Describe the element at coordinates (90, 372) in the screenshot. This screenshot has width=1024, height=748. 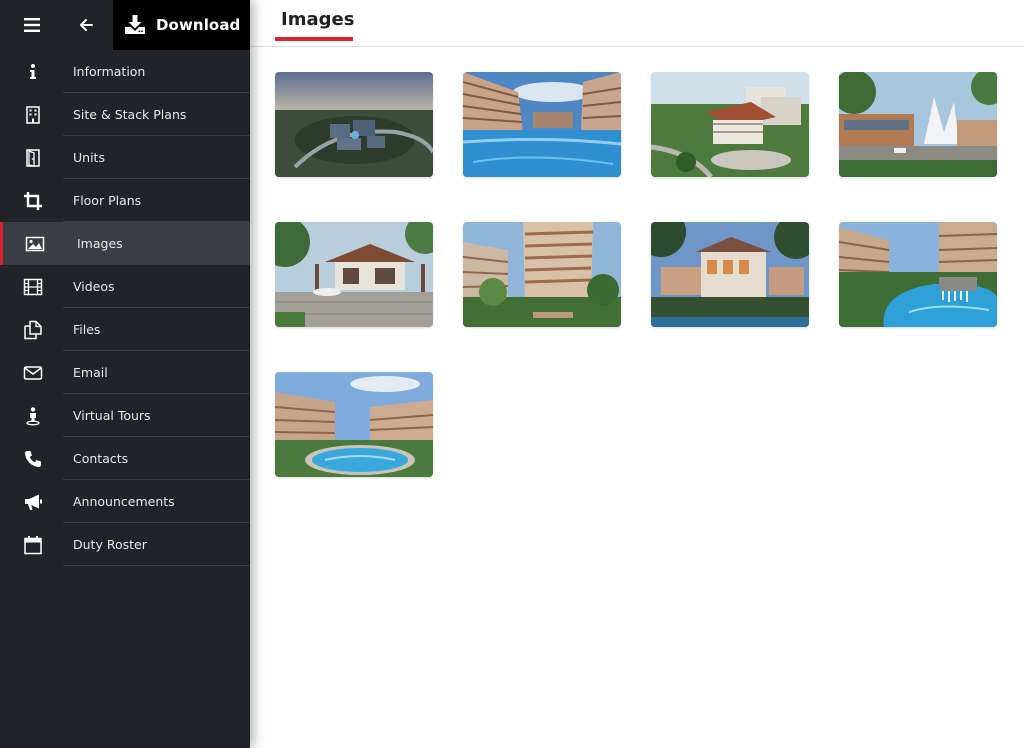
I see `sidebar-item-label: Email` at that location.